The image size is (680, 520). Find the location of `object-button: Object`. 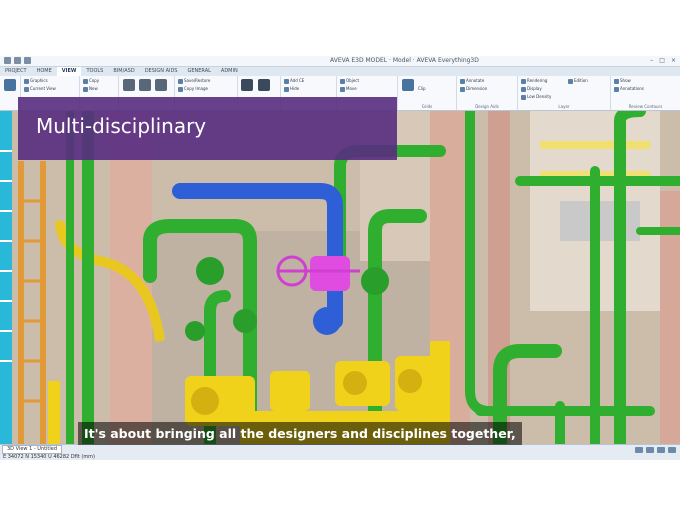

object-button: Object is located at coordinates (349, 81).